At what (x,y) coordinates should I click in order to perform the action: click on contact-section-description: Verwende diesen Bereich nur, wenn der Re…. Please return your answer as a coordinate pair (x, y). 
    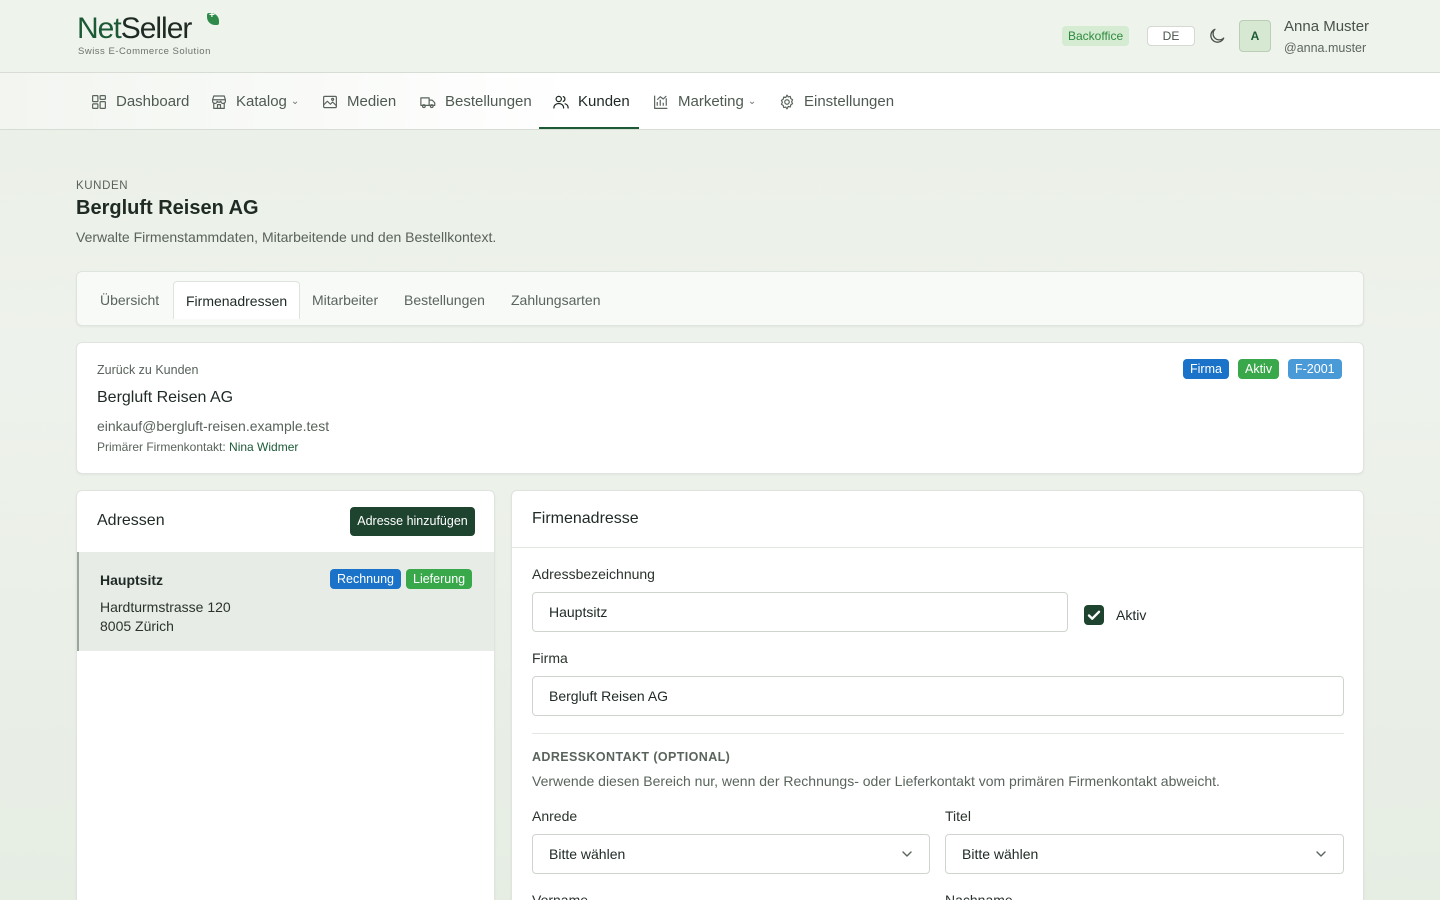
    Looking at the image, I should click on (876, 781).